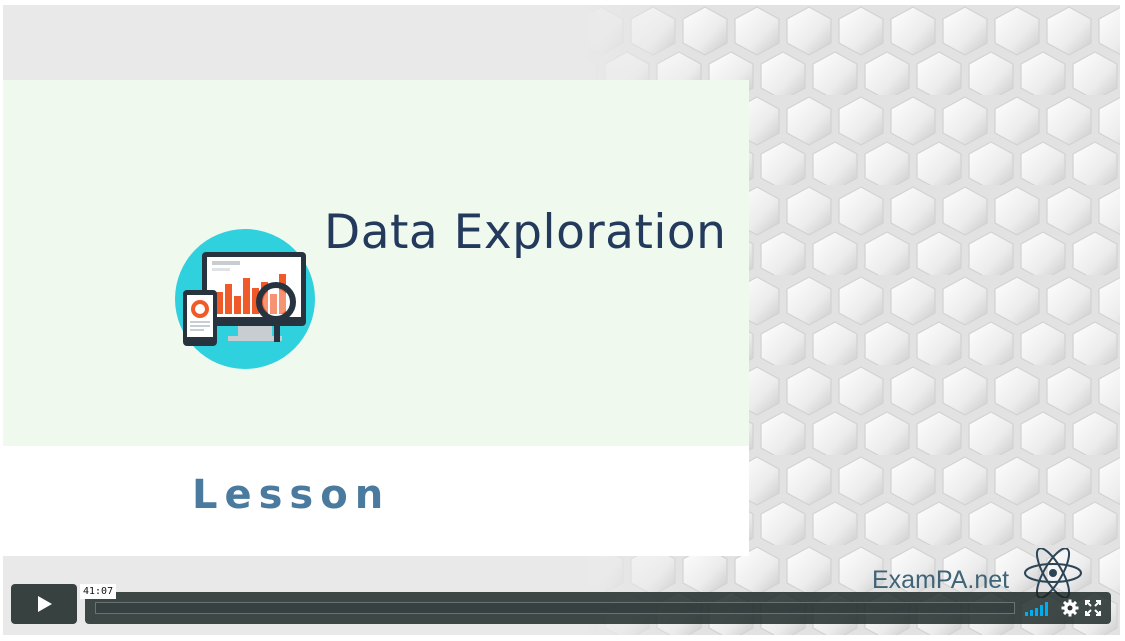 This screenshot has width=1125, height=641. I want to click on fullscreen-icon, so click(1093, 608).